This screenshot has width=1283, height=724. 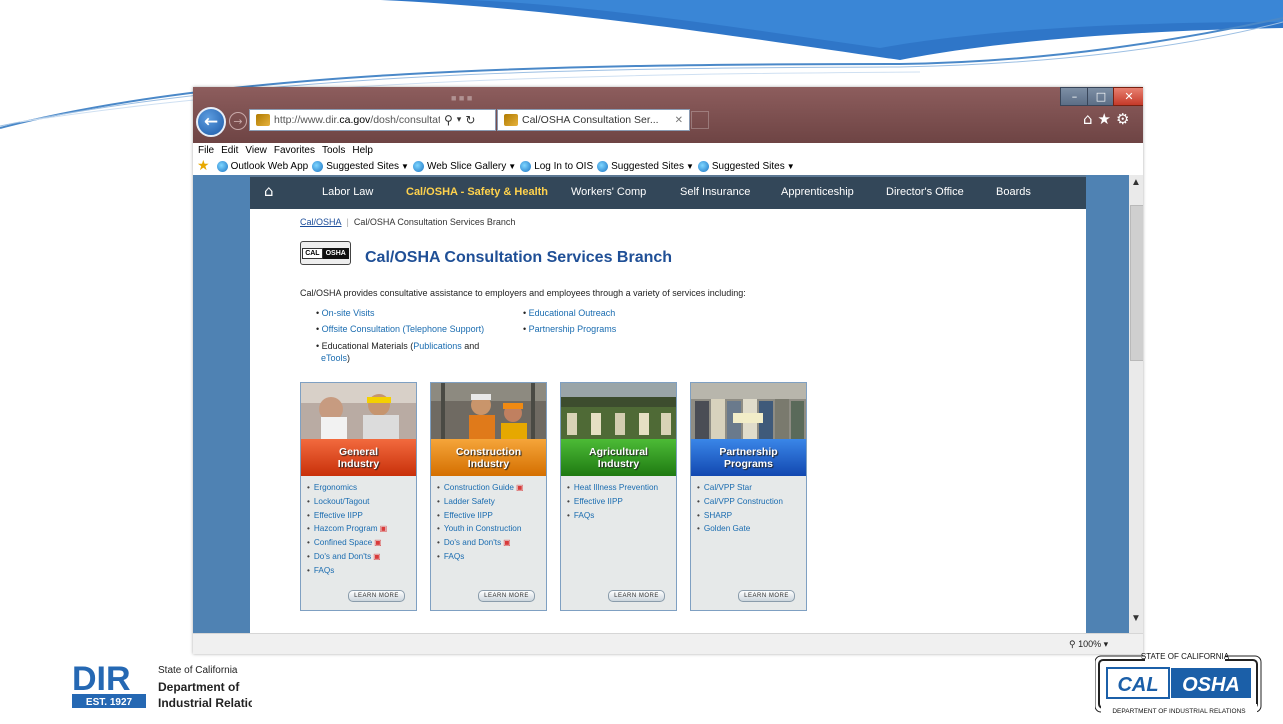 What do you see at coordinates (403, 329) in the screenshot?
I see `service-link-offsite-consultation: Offsite Consultation (Telephone Support)` at bounding box center [403, 329].